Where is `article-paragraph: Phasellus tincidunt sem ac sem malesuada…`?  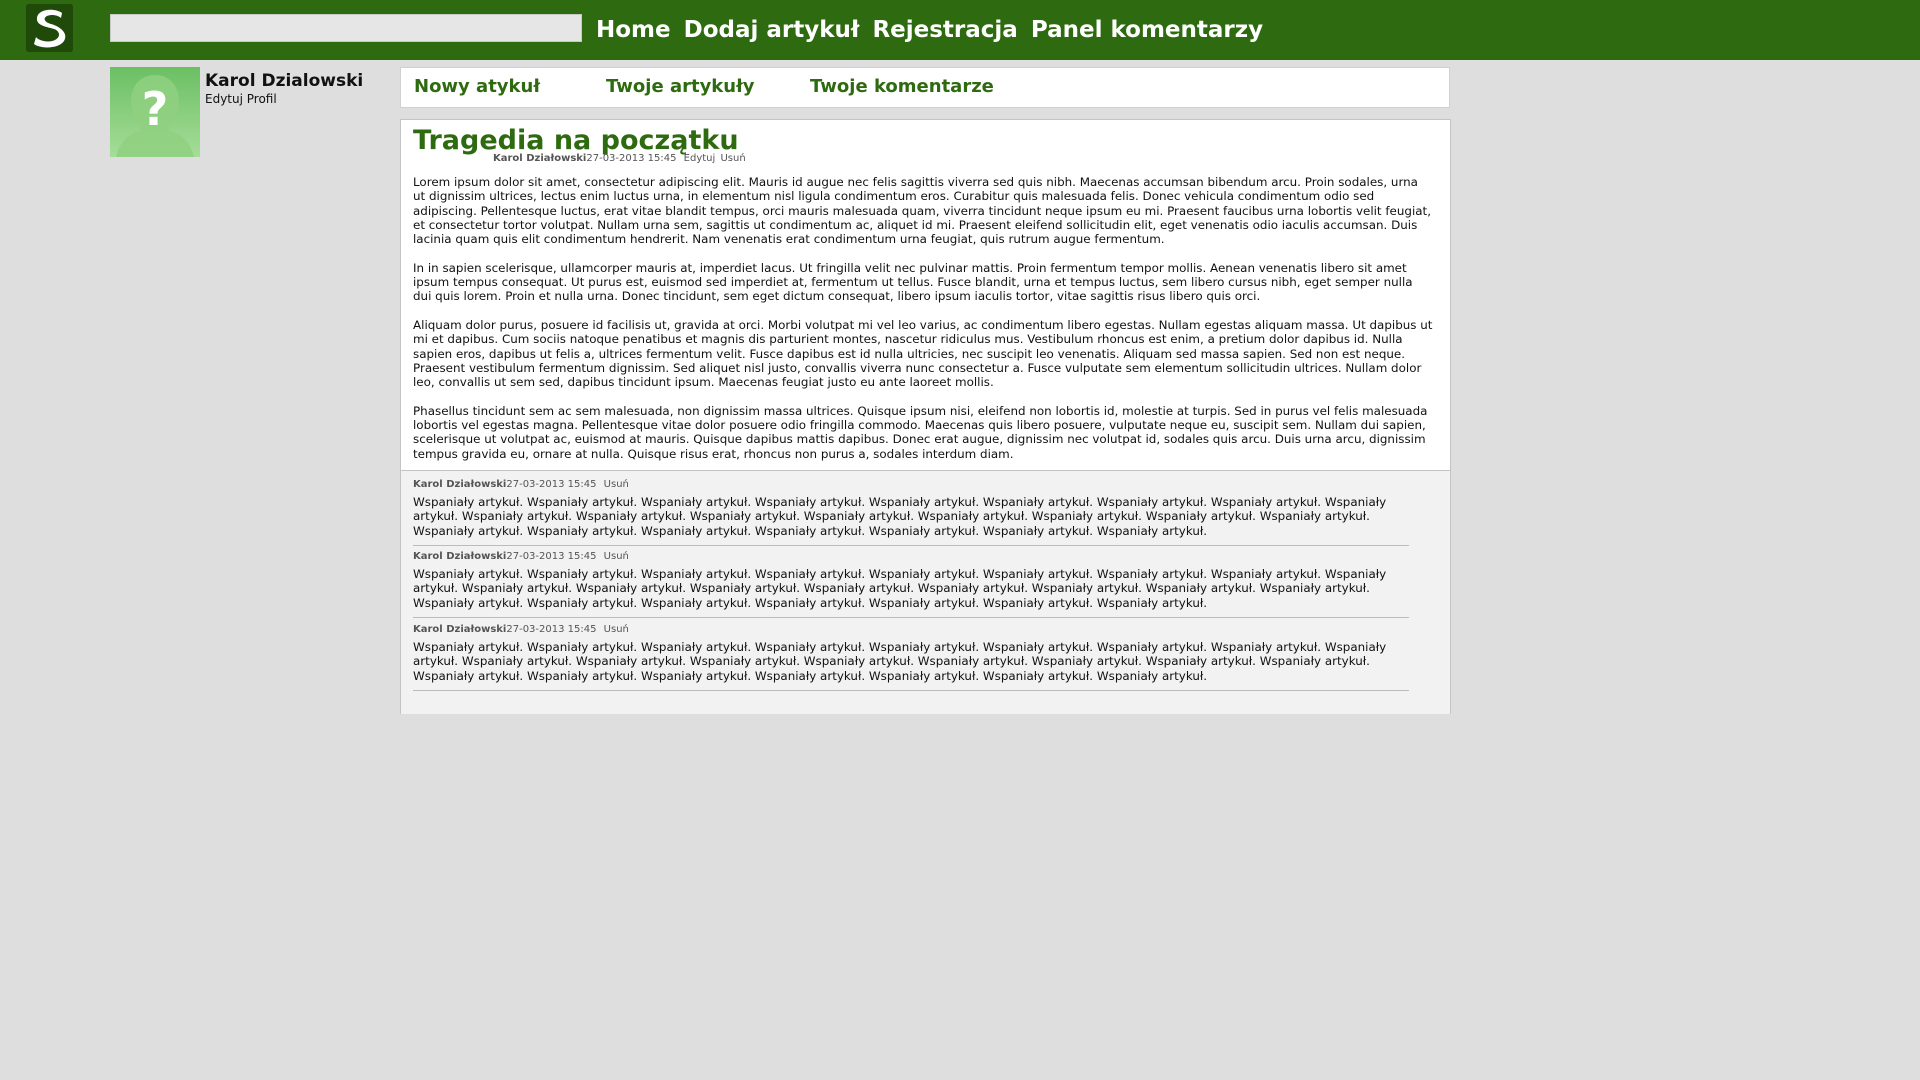
article-paragraph: Phasellus tincidunt sem ac sem malesuada… is located at coordinates (920, 432).